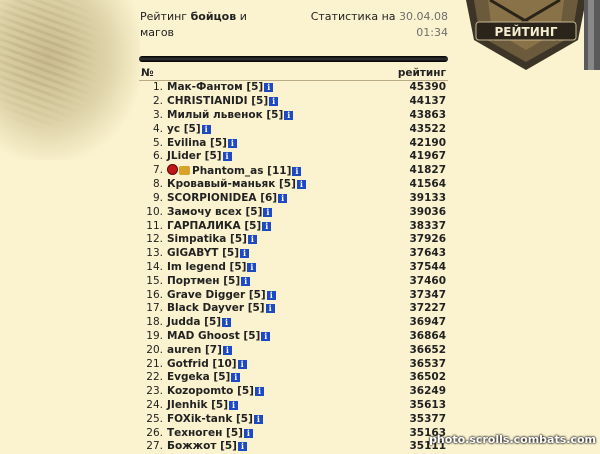 The width and height of the screenshot is (600, 454). Describe the element at coordinates (293, 295) in the screenshot. I see `table-row: 16. Grave Digger [5] i 37347` at that location.